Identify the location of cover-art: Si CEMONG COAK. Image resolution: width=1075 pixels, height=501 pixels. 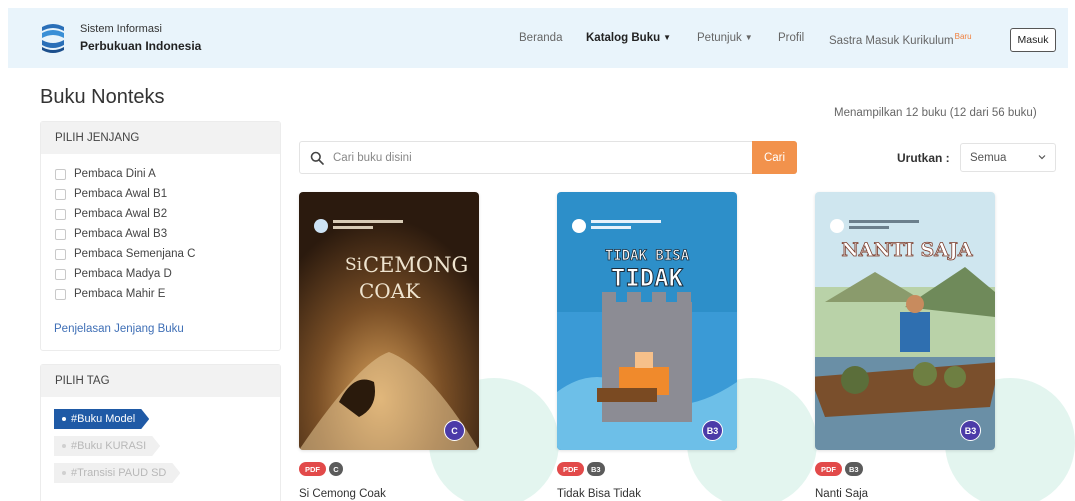
(389, 321).